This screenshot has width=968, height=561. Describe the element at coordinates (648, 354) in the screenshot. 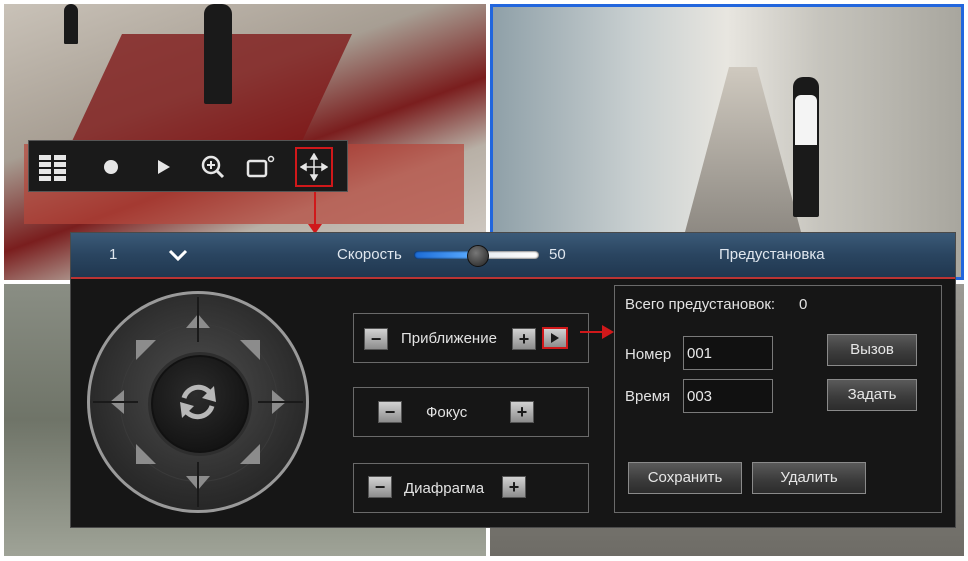

I see `preset-number-label: Номер` at that location.